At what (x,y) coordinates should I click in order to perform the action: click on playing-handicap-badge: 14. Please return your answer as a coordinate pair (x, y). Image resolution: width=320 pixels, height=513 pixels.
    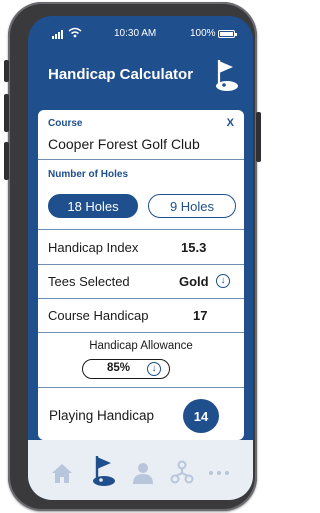
    Looking at the image, I should click on (201, 416).